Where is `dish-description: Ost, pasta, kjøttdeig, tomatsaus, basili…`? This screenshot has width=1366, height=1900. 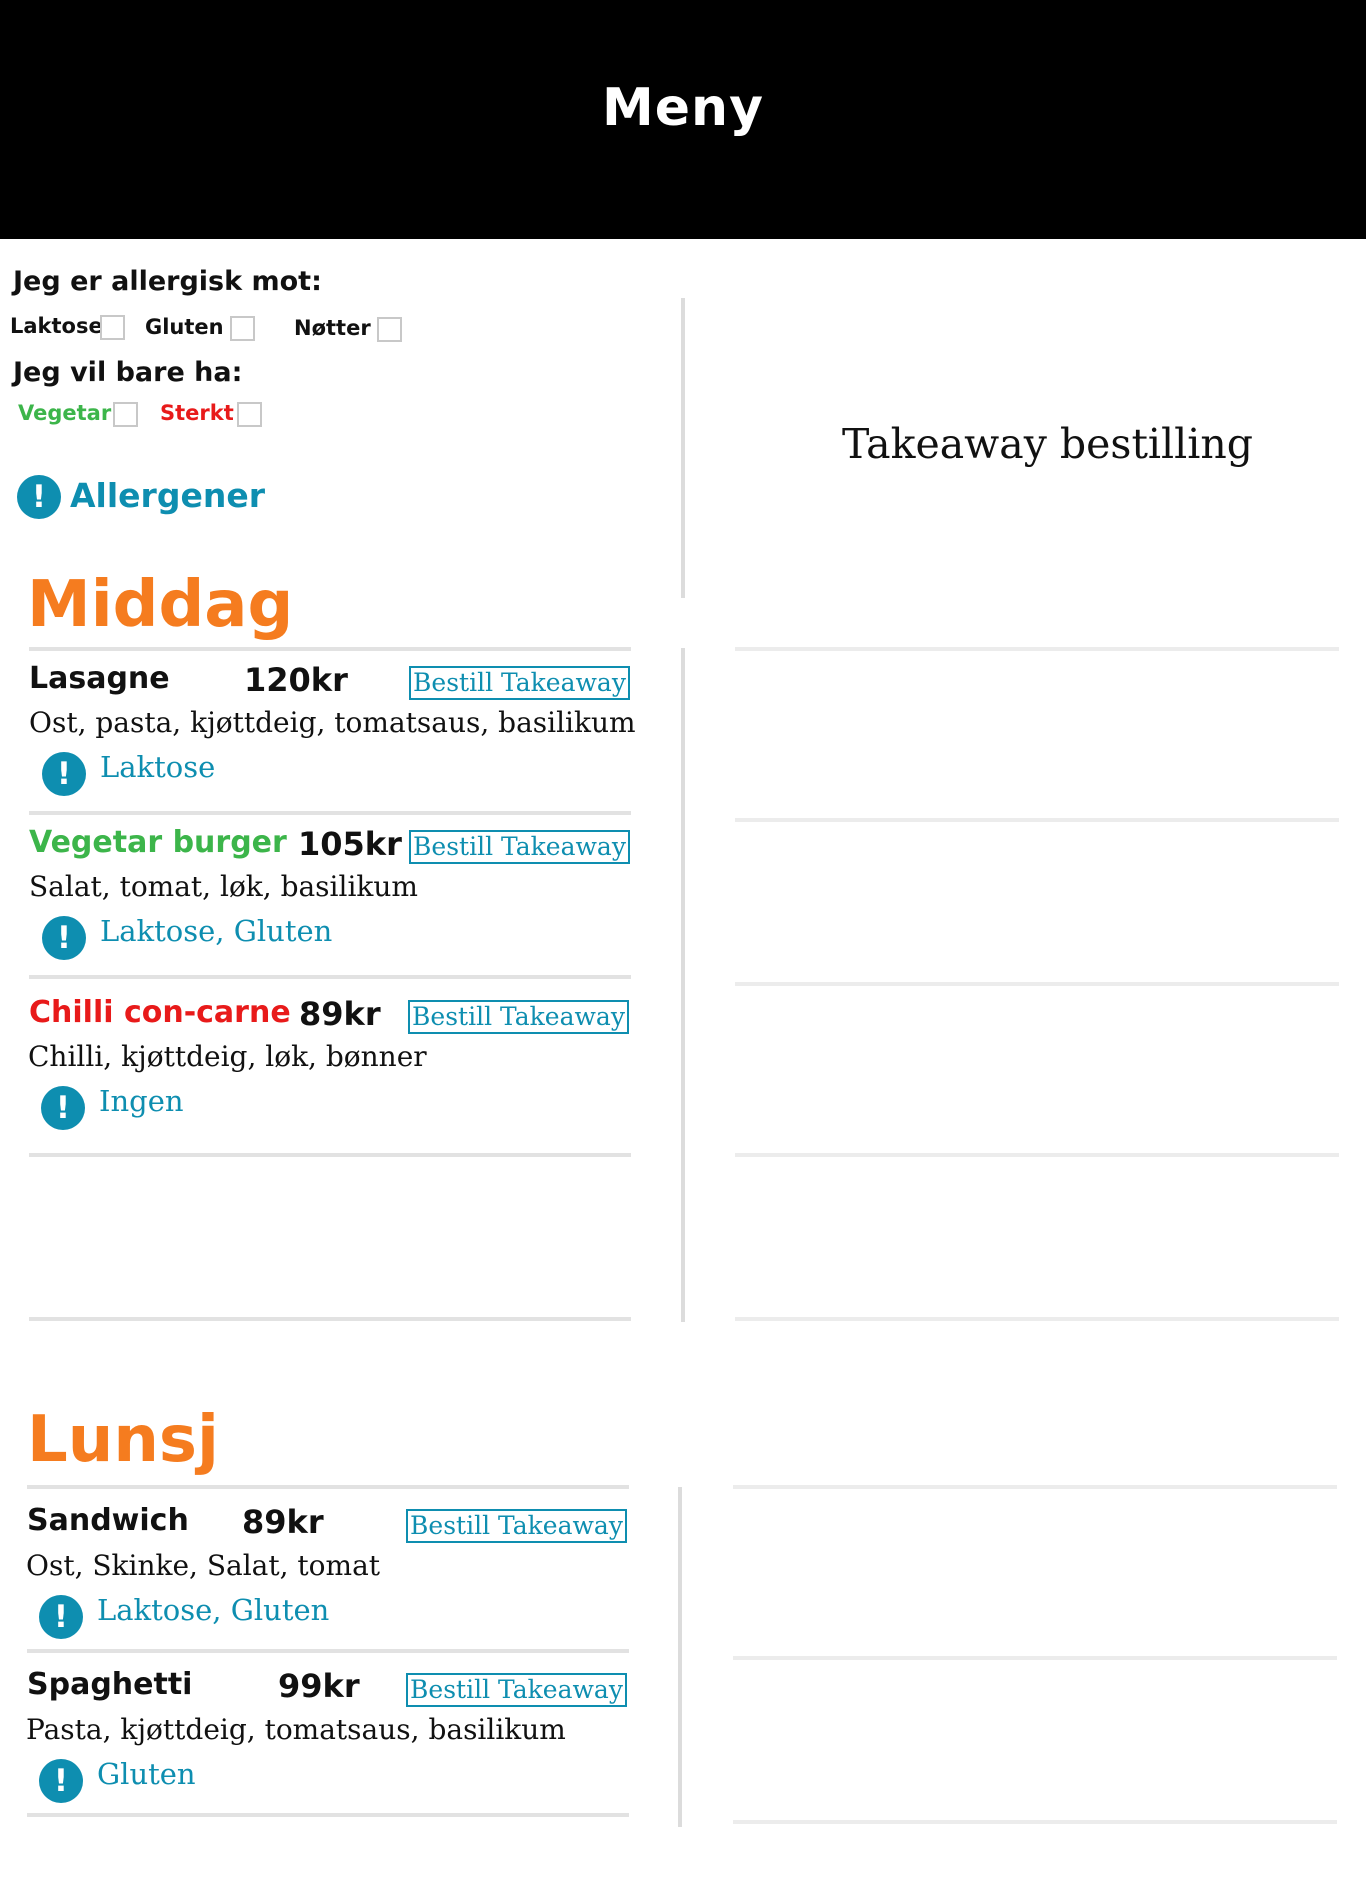
dish-description: Ost, pasta, kjøttdeig, tomatsaus, basili… is located at coordinates (332, 722).